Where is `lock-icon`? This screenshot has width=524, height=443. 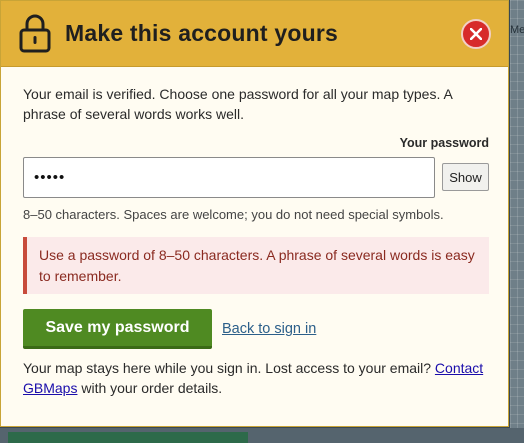
lock-icon is located at coordinates (35, 33).